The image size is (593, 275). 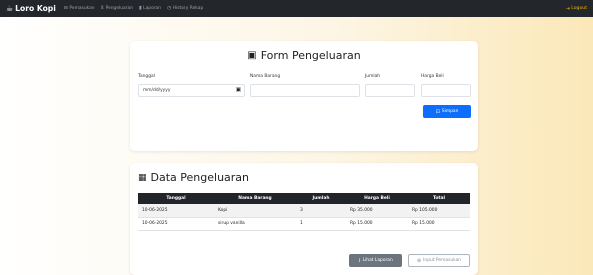 What do you see at coordinates (446, 90) in the screenshot?
I see `harga-beli-input` at bounding box center [446, 90].